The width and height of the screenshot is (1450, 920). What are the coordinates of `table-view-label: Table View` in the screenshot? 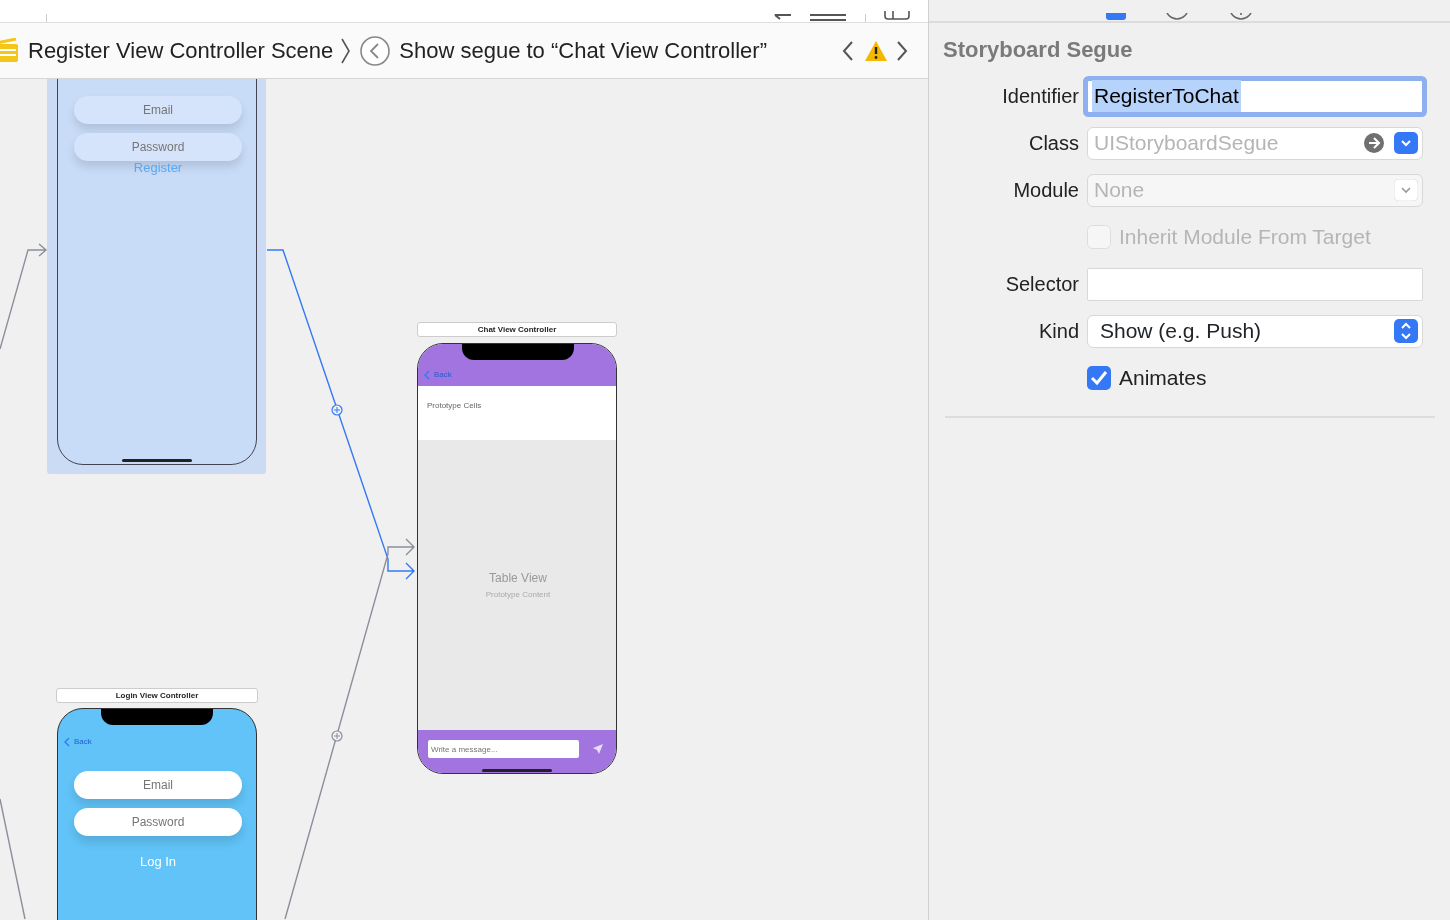 It's located at (518, 578).